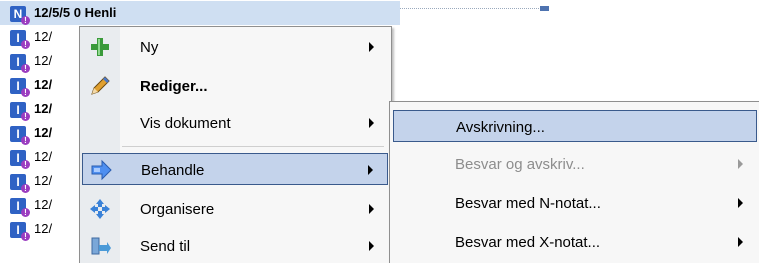  What do you see at coordinates (235, 209) in the screenshot?
I see `menu-item-organisere: Organisere` at bounding box center [235, 209].